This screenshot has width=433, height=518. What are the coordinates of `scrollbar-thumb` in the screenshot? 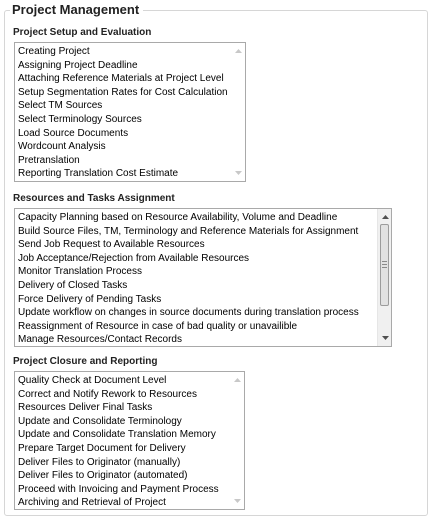 It's located at (384, 265).